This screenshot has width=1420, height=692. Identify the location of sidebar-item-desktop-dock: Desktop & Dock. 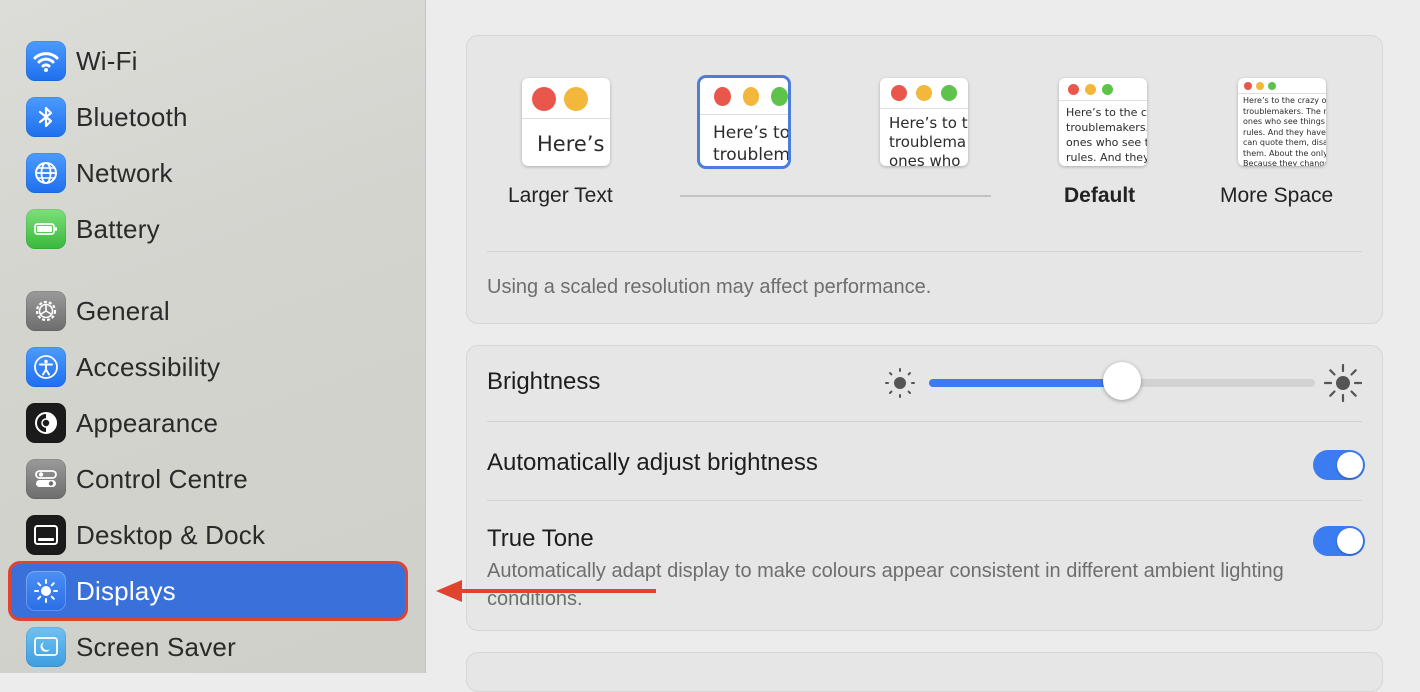
(208, 535).